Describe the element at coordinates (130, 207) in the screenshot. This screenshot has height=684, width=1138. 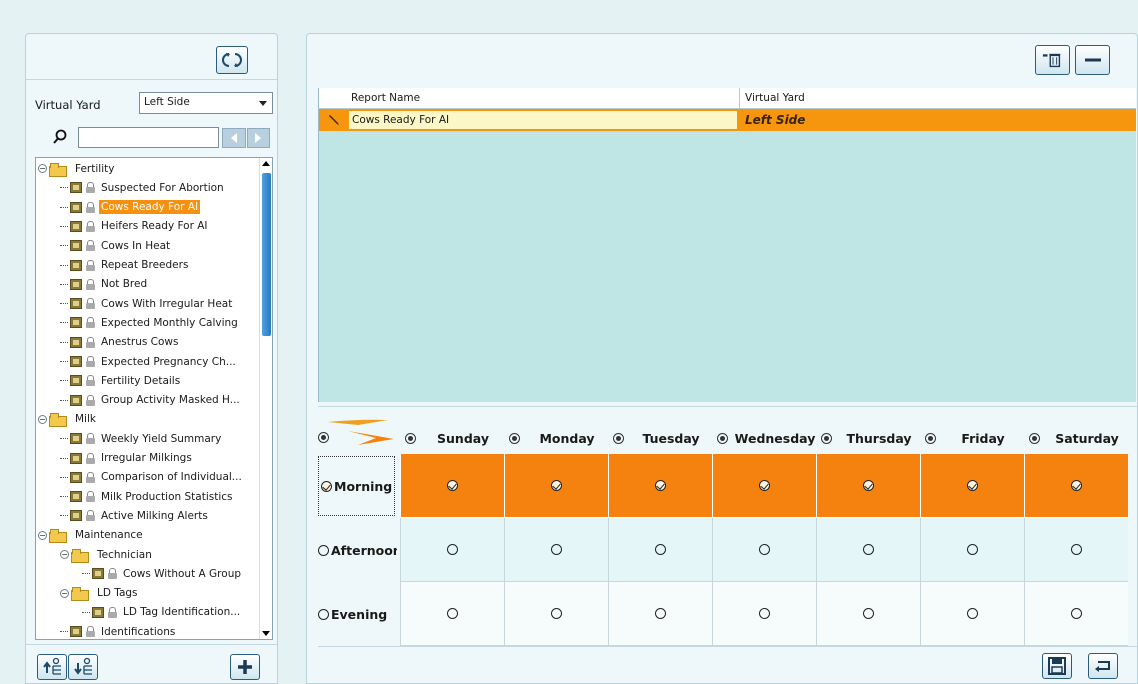
I see `tree-item: Cows Ready For AI` at that location.